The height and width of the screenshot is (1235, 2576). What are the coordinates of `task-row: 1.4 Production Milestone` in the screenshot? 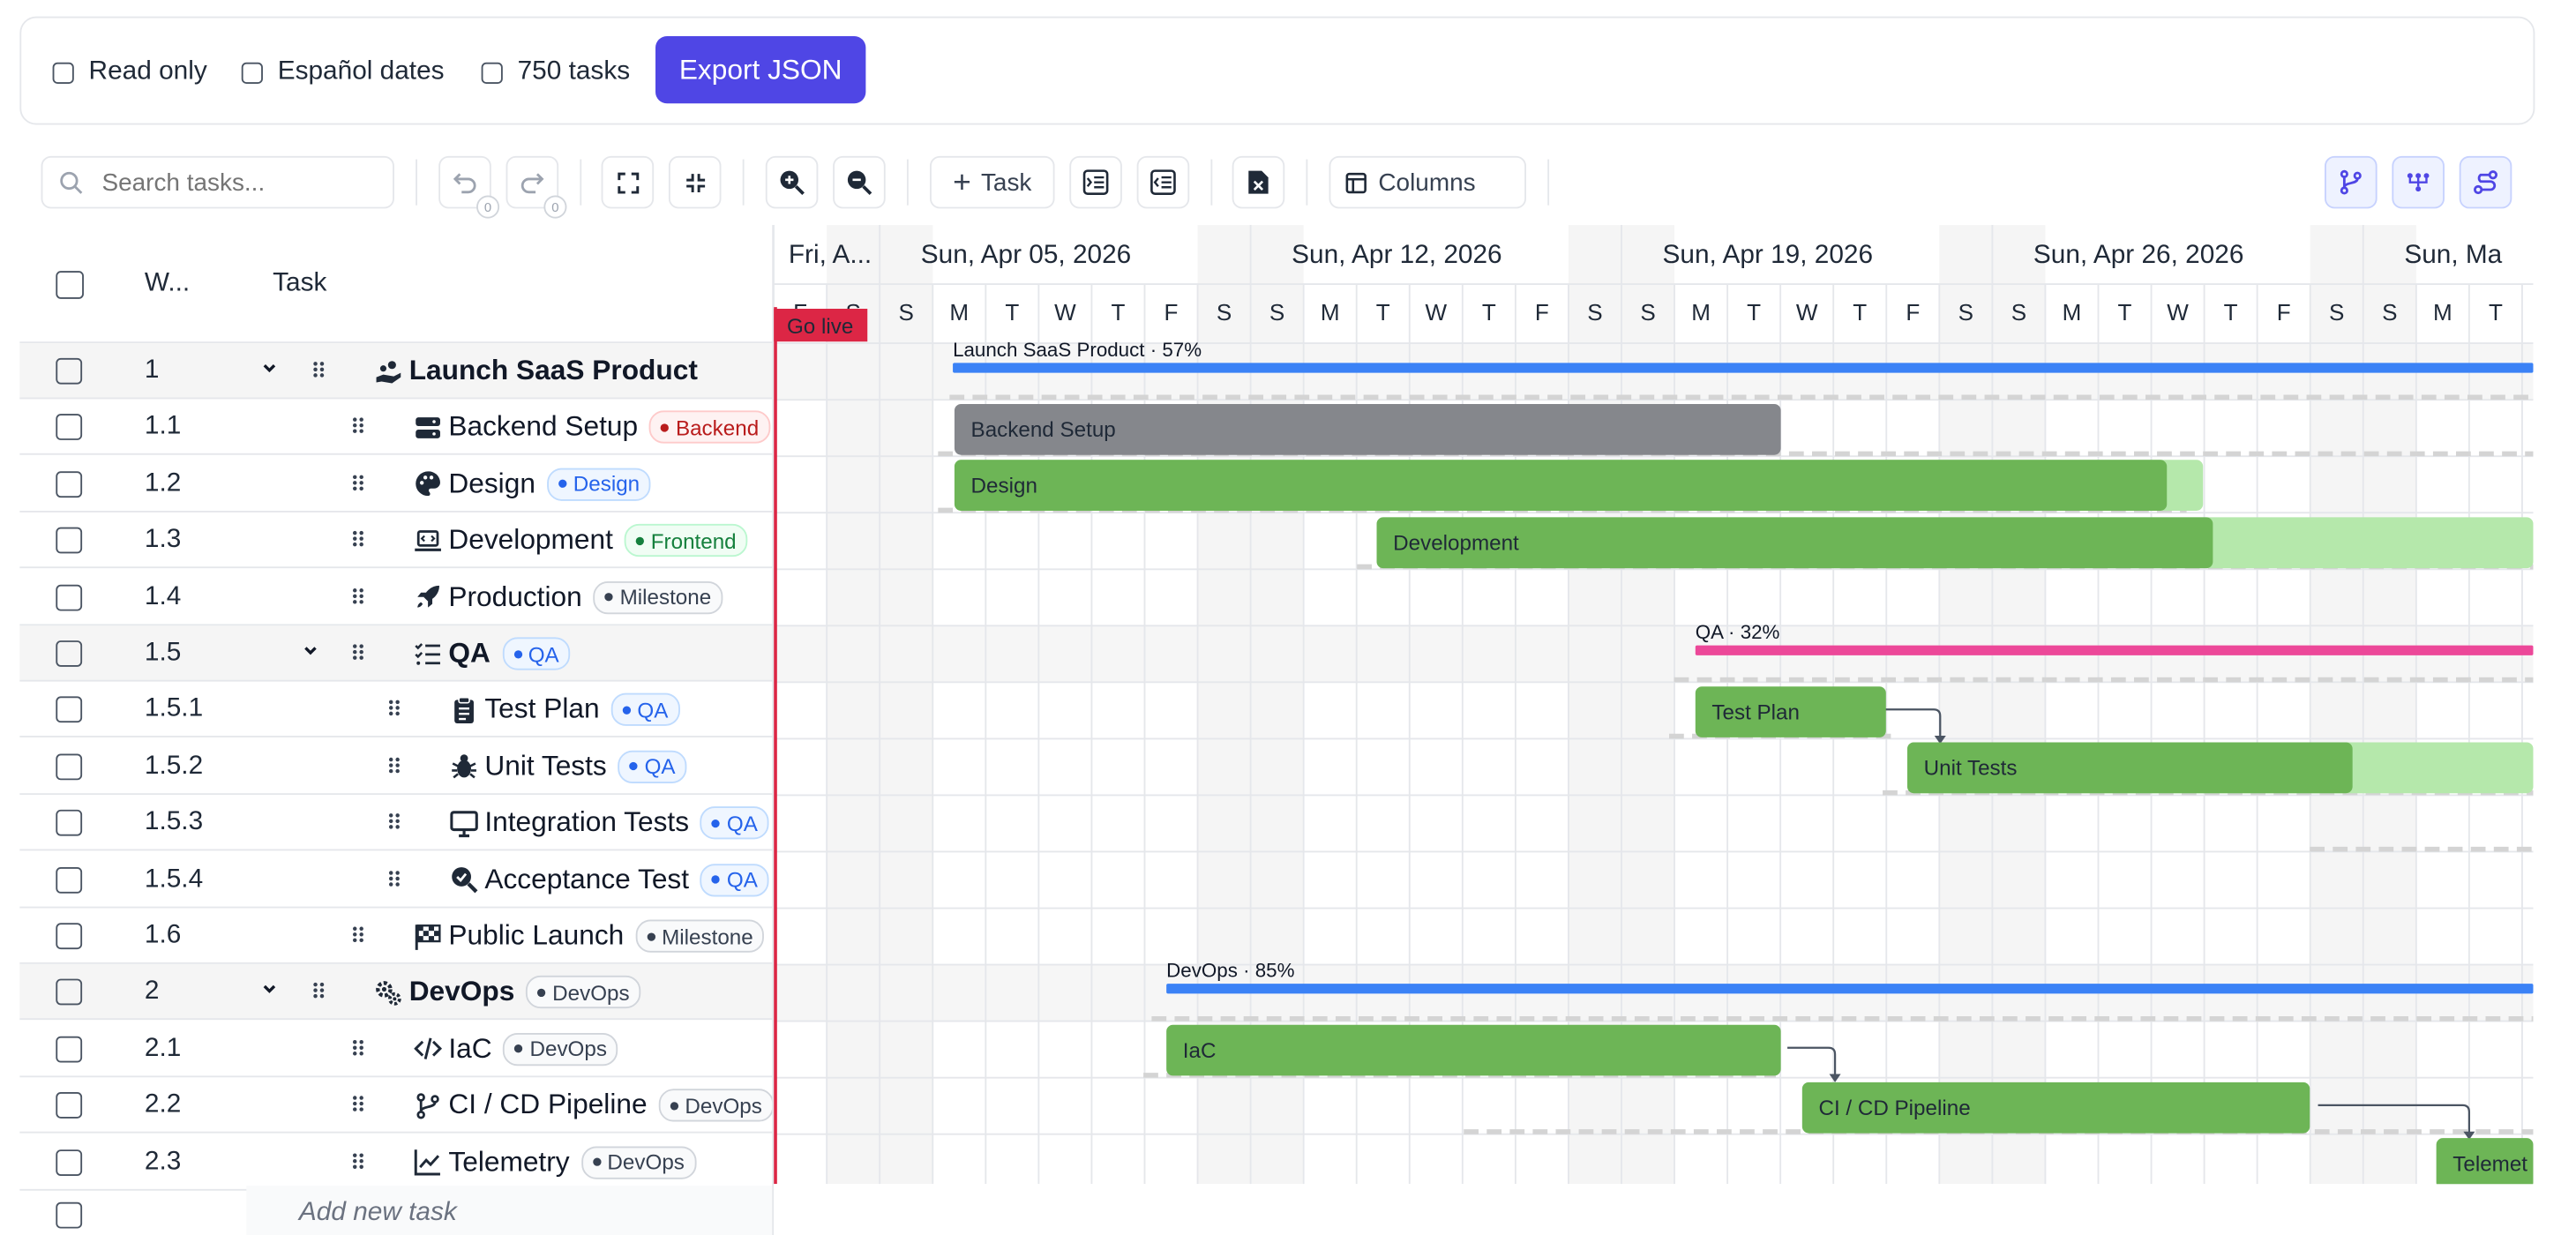 It's located at (397, 597).